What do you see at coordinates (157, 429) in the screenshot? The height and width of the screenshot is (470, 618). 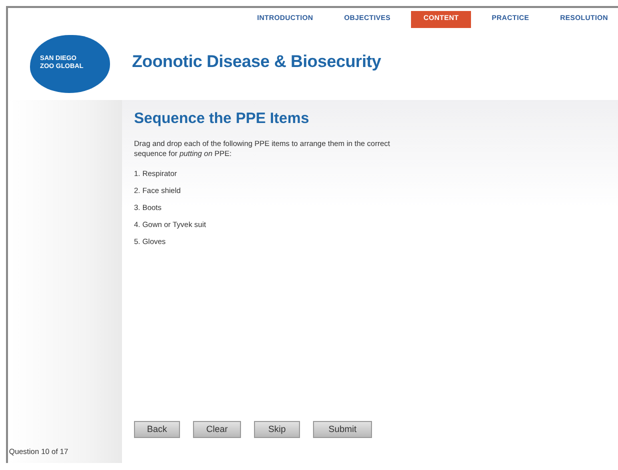 I see `action-button: Back` at bounding box center [157, 429].